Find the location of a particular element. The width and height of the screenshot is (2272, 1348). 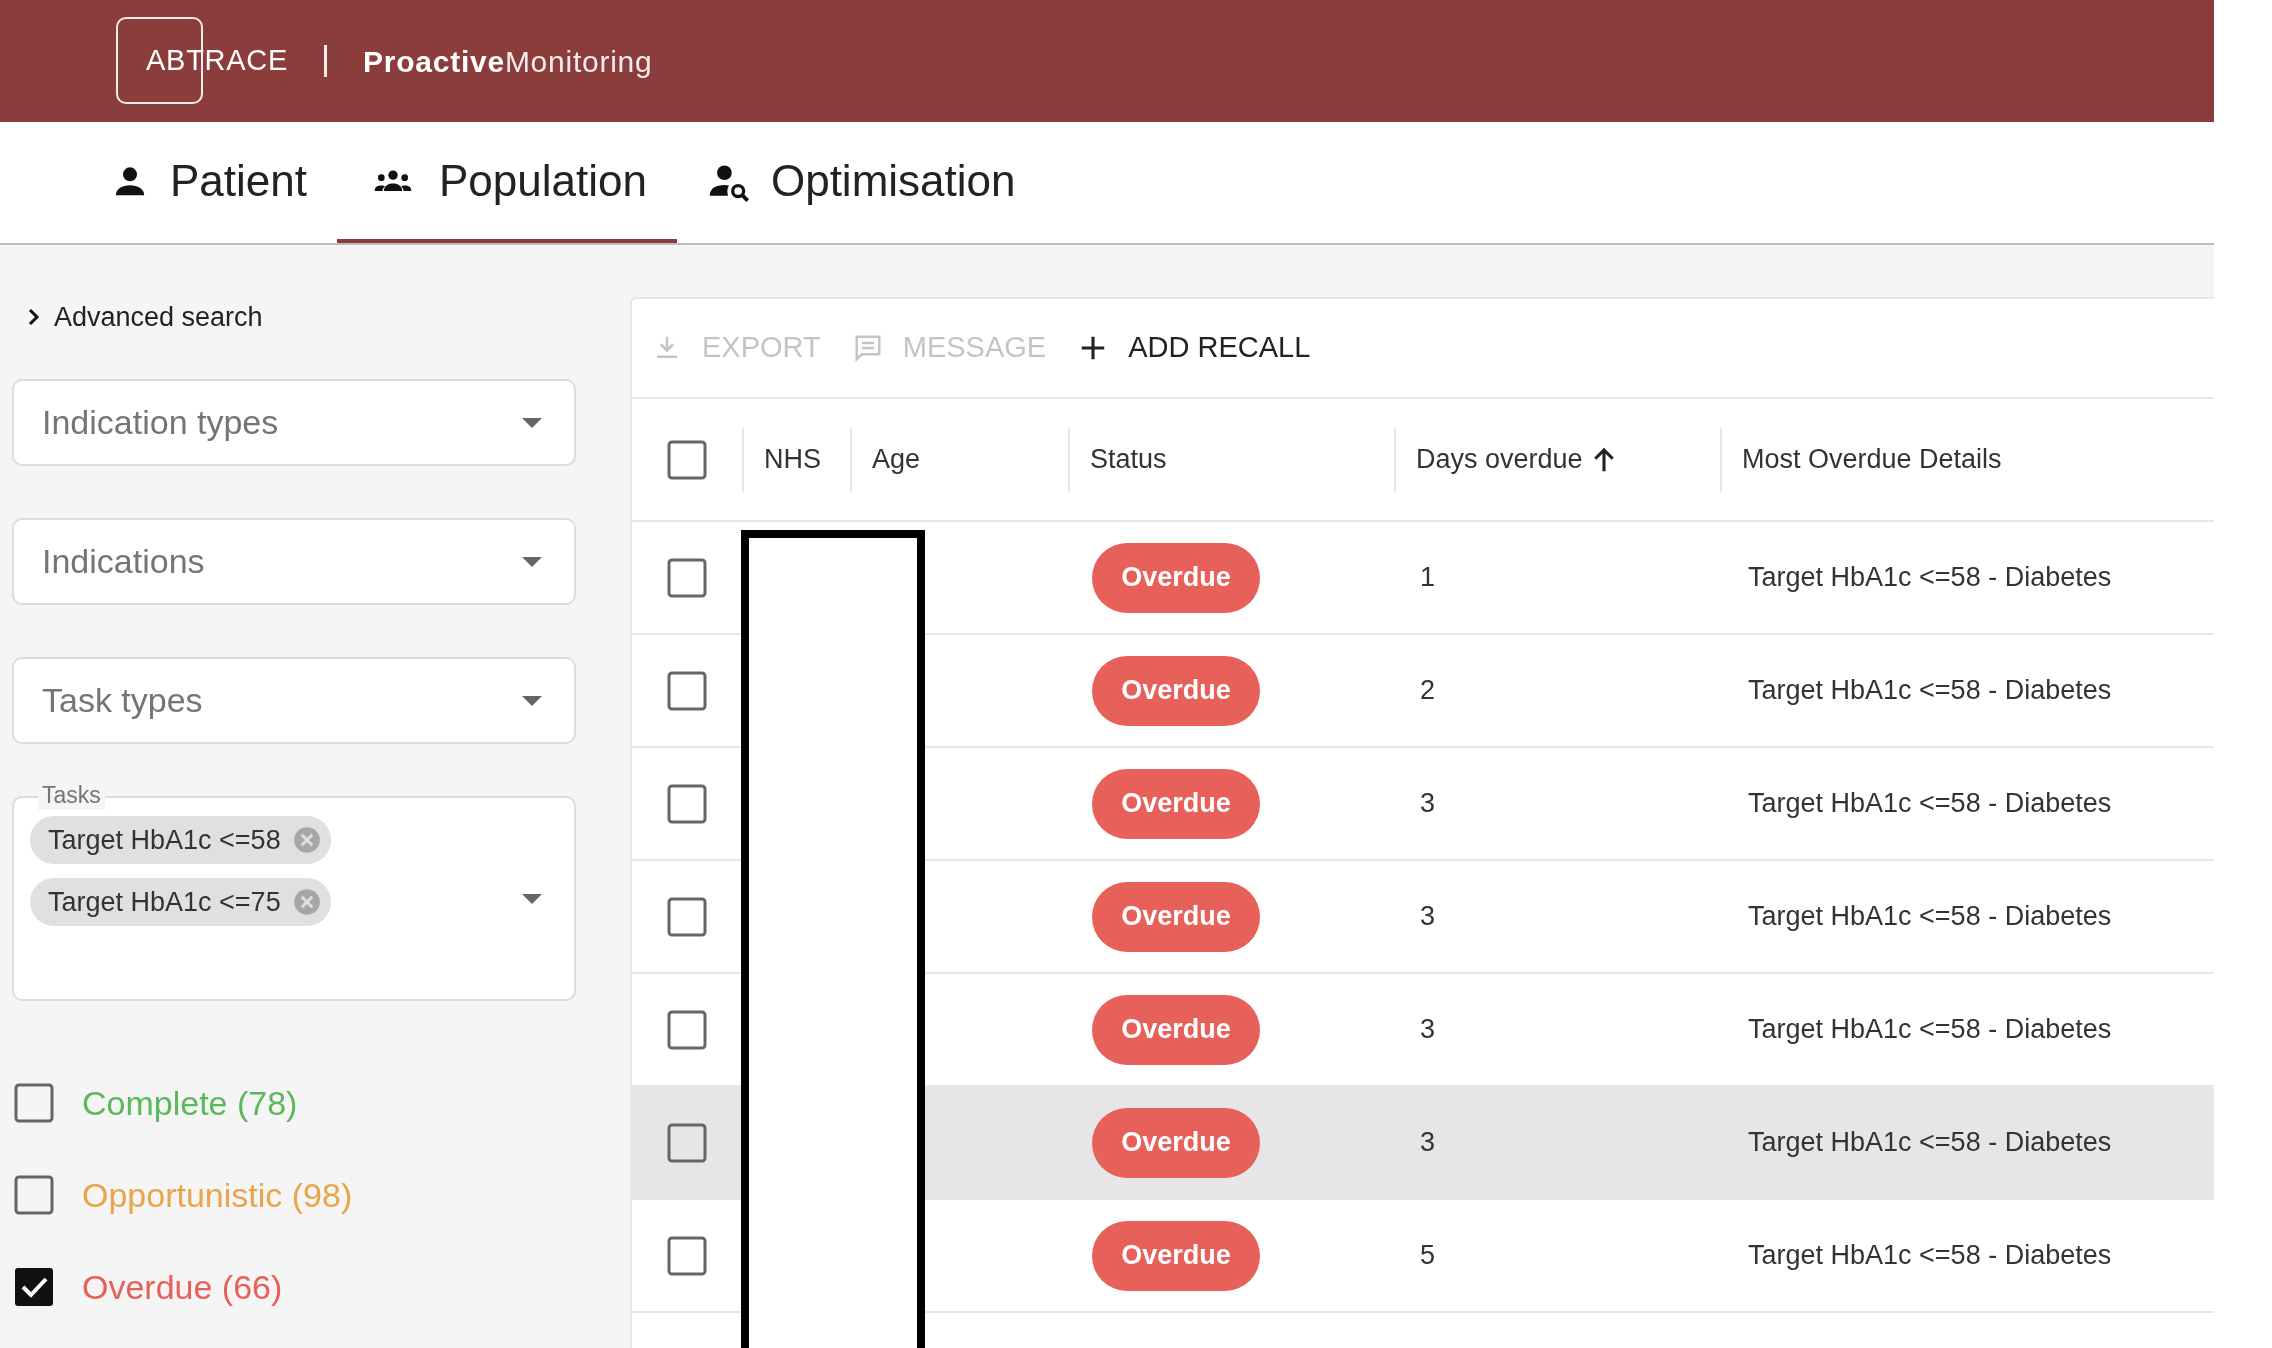

placeholder-text: Task types is located at coordinates (122, 700).